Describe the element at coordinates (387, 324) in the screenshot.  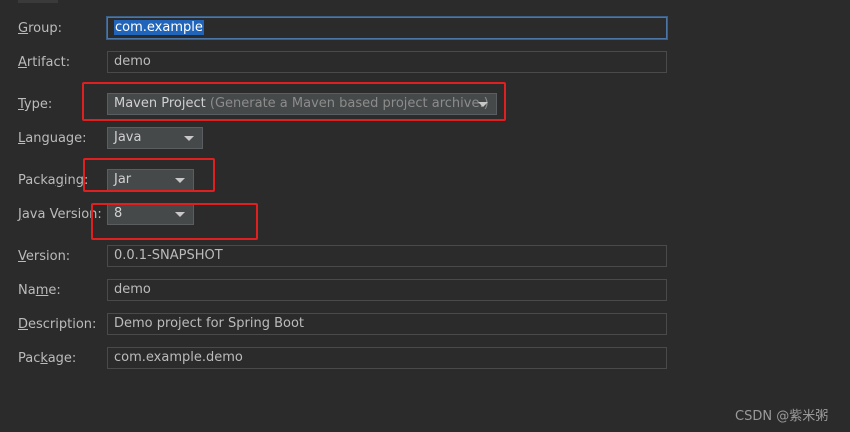
I see `description-field: Demo project for Spring Boot` at that location.